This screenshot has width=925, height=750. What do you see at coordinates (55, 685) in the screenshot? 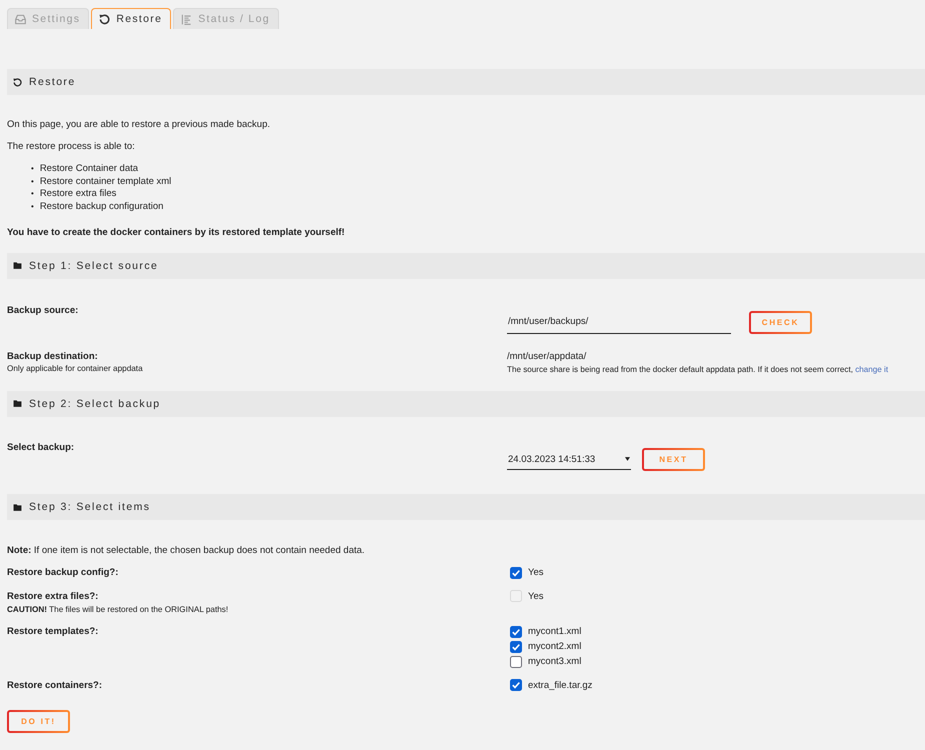
I see `item-label: Restore containers?:` at bounding box center [55, 685].